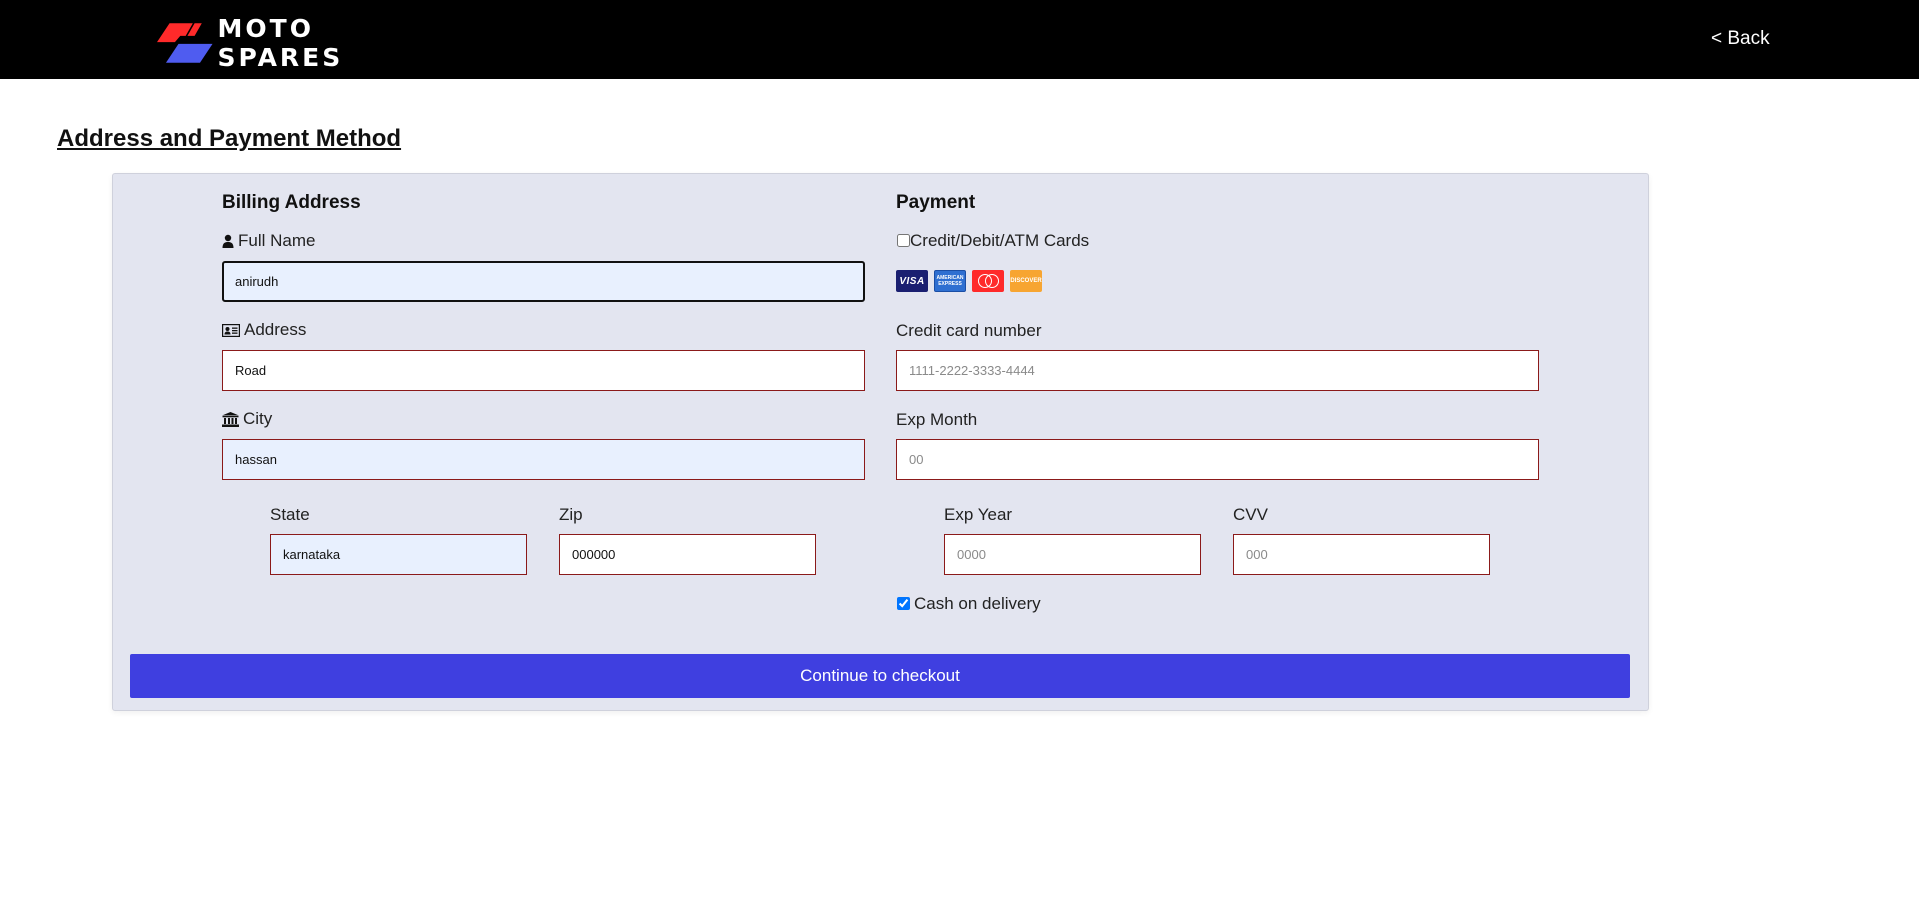  Describe the element at coordinates (543, 281) in the screenshot. I see `full-name-input` at that location.